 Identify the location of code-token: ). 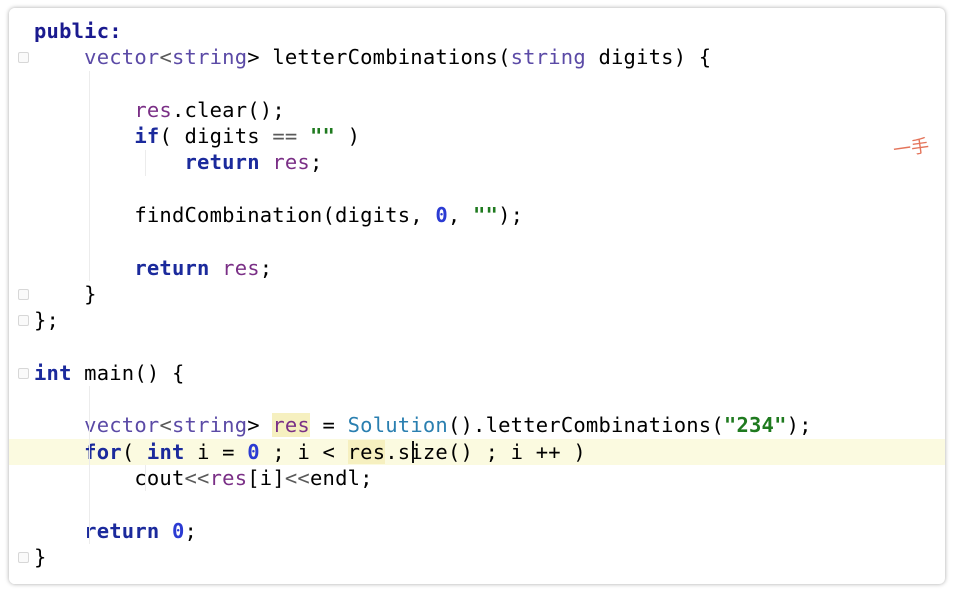
(348, 136).